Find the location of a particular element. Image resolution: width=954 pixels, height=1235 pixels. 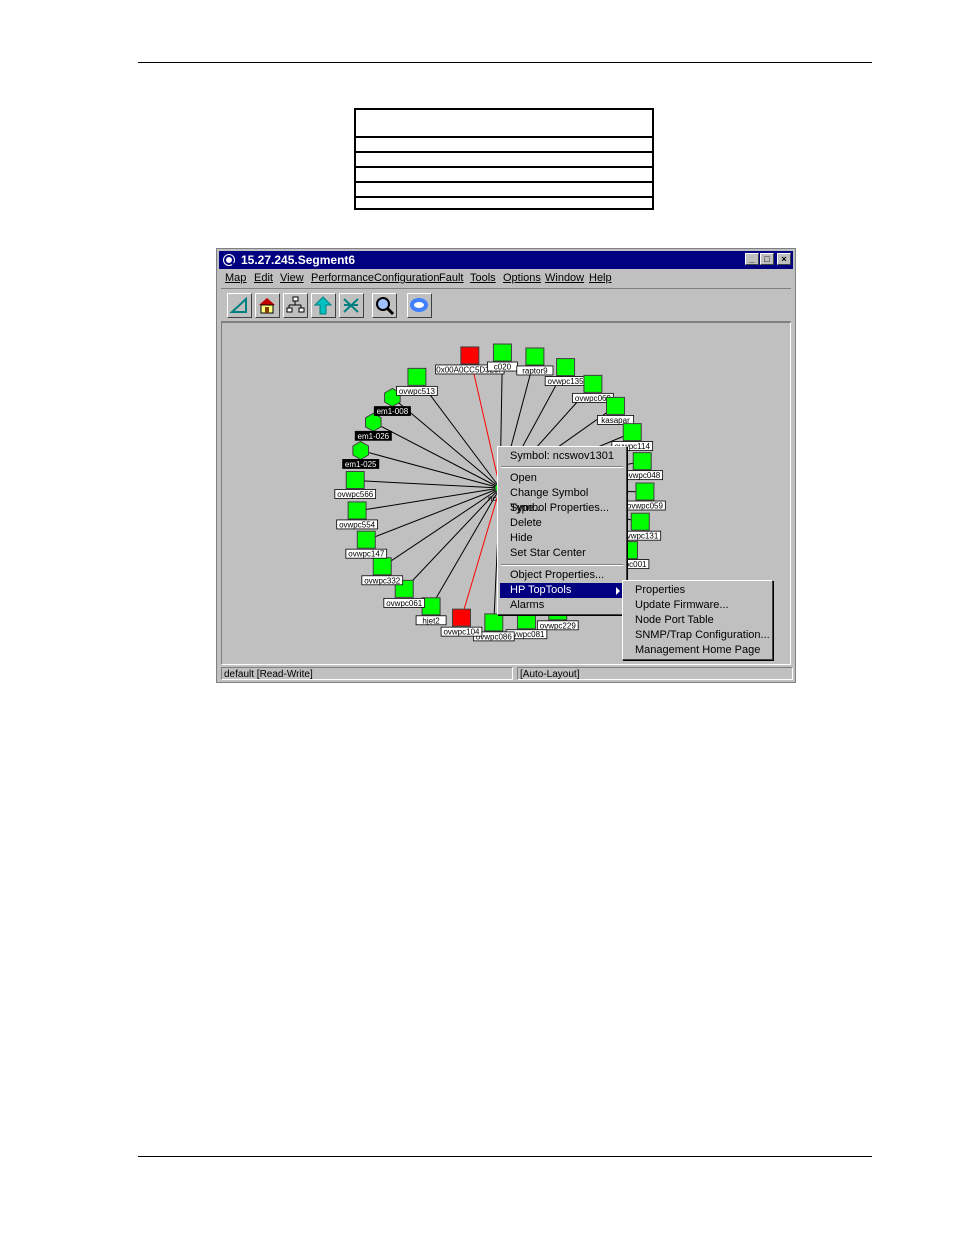

node-label: ovwpc332 is located at coordinates (382, 580).